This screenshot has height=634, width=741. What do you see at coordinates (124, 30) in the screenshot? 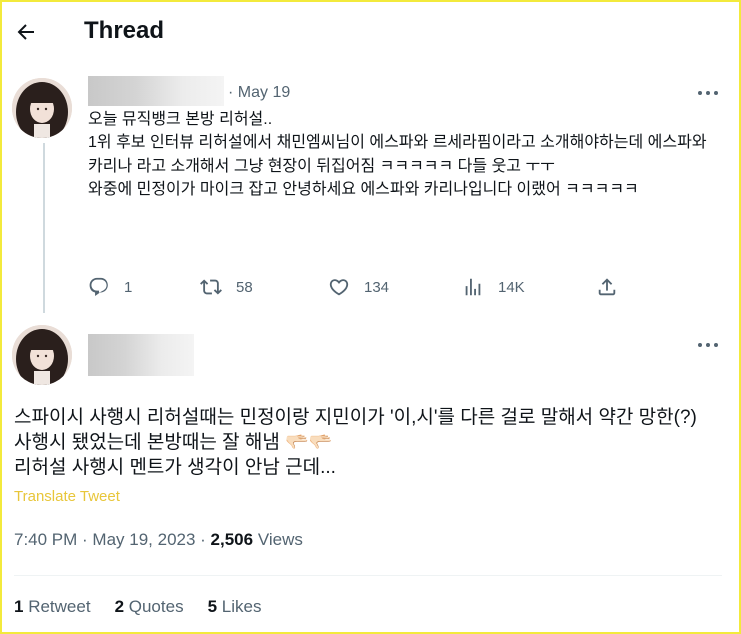
I see `page-title: Thread` at bounding box center [124, 30].